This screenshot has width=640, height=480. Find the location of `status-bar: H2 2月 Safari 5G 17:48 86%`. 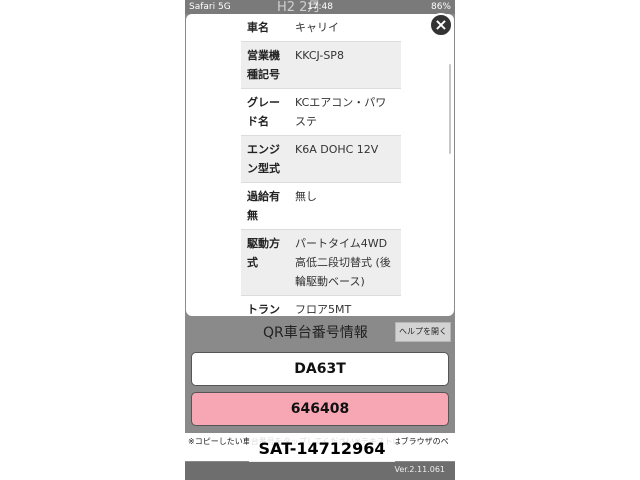

status-bar: H2 2月 Safari 5G 17:48 86% is located at coordinates (320, 7).